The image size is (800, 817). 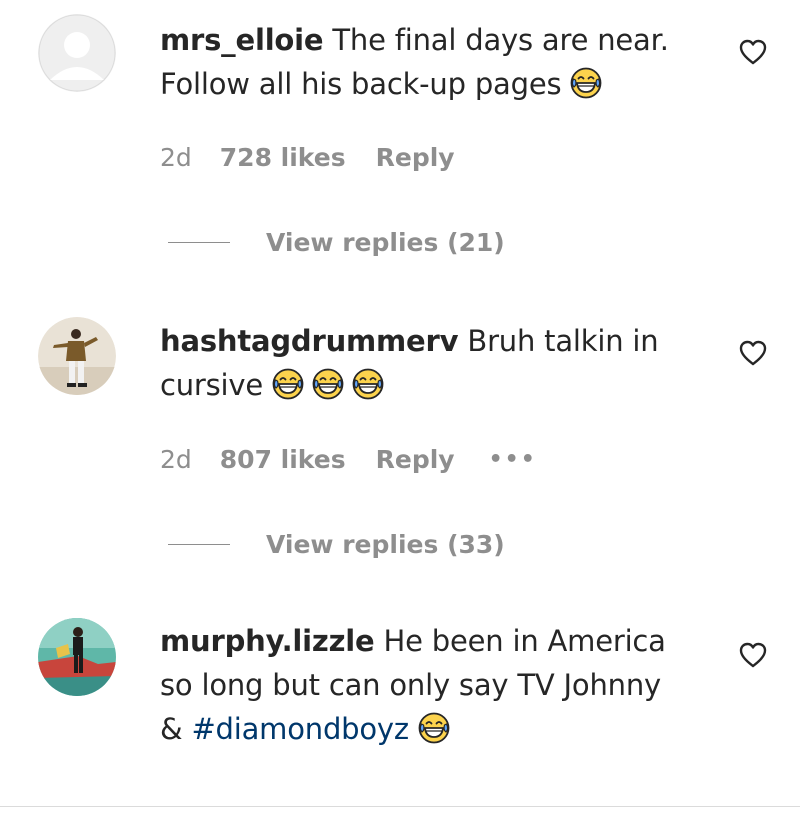 I want to click on comment-body: Follow all his back-up pages, so click(x=361, y=84).